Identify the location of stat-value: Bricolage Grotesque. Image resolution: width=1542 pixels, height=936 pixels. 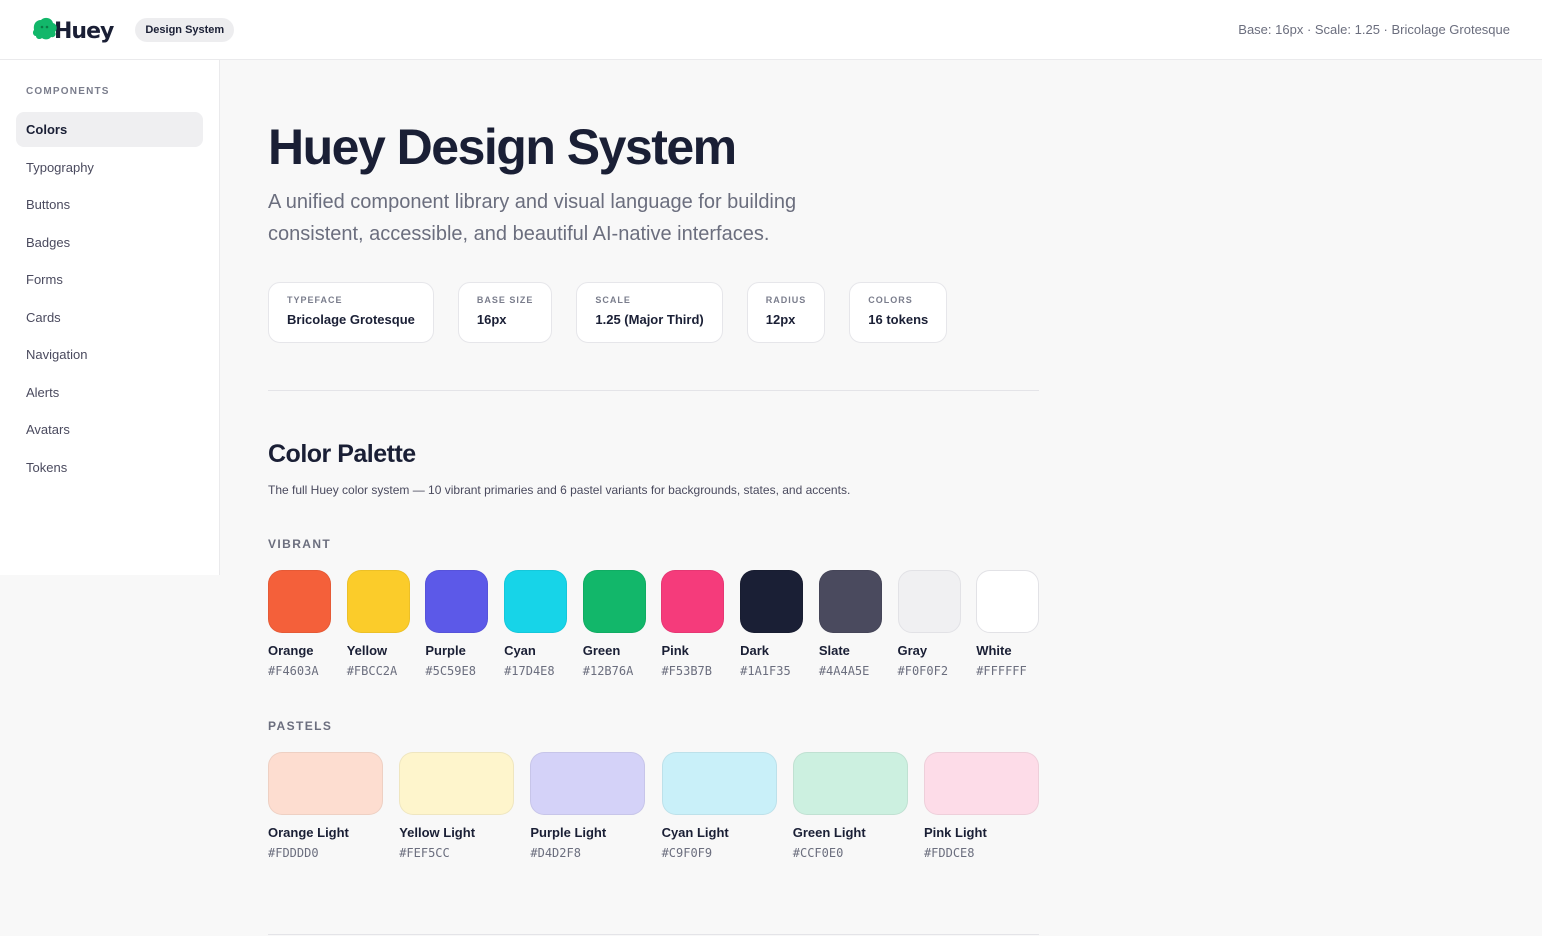
(351, 319).